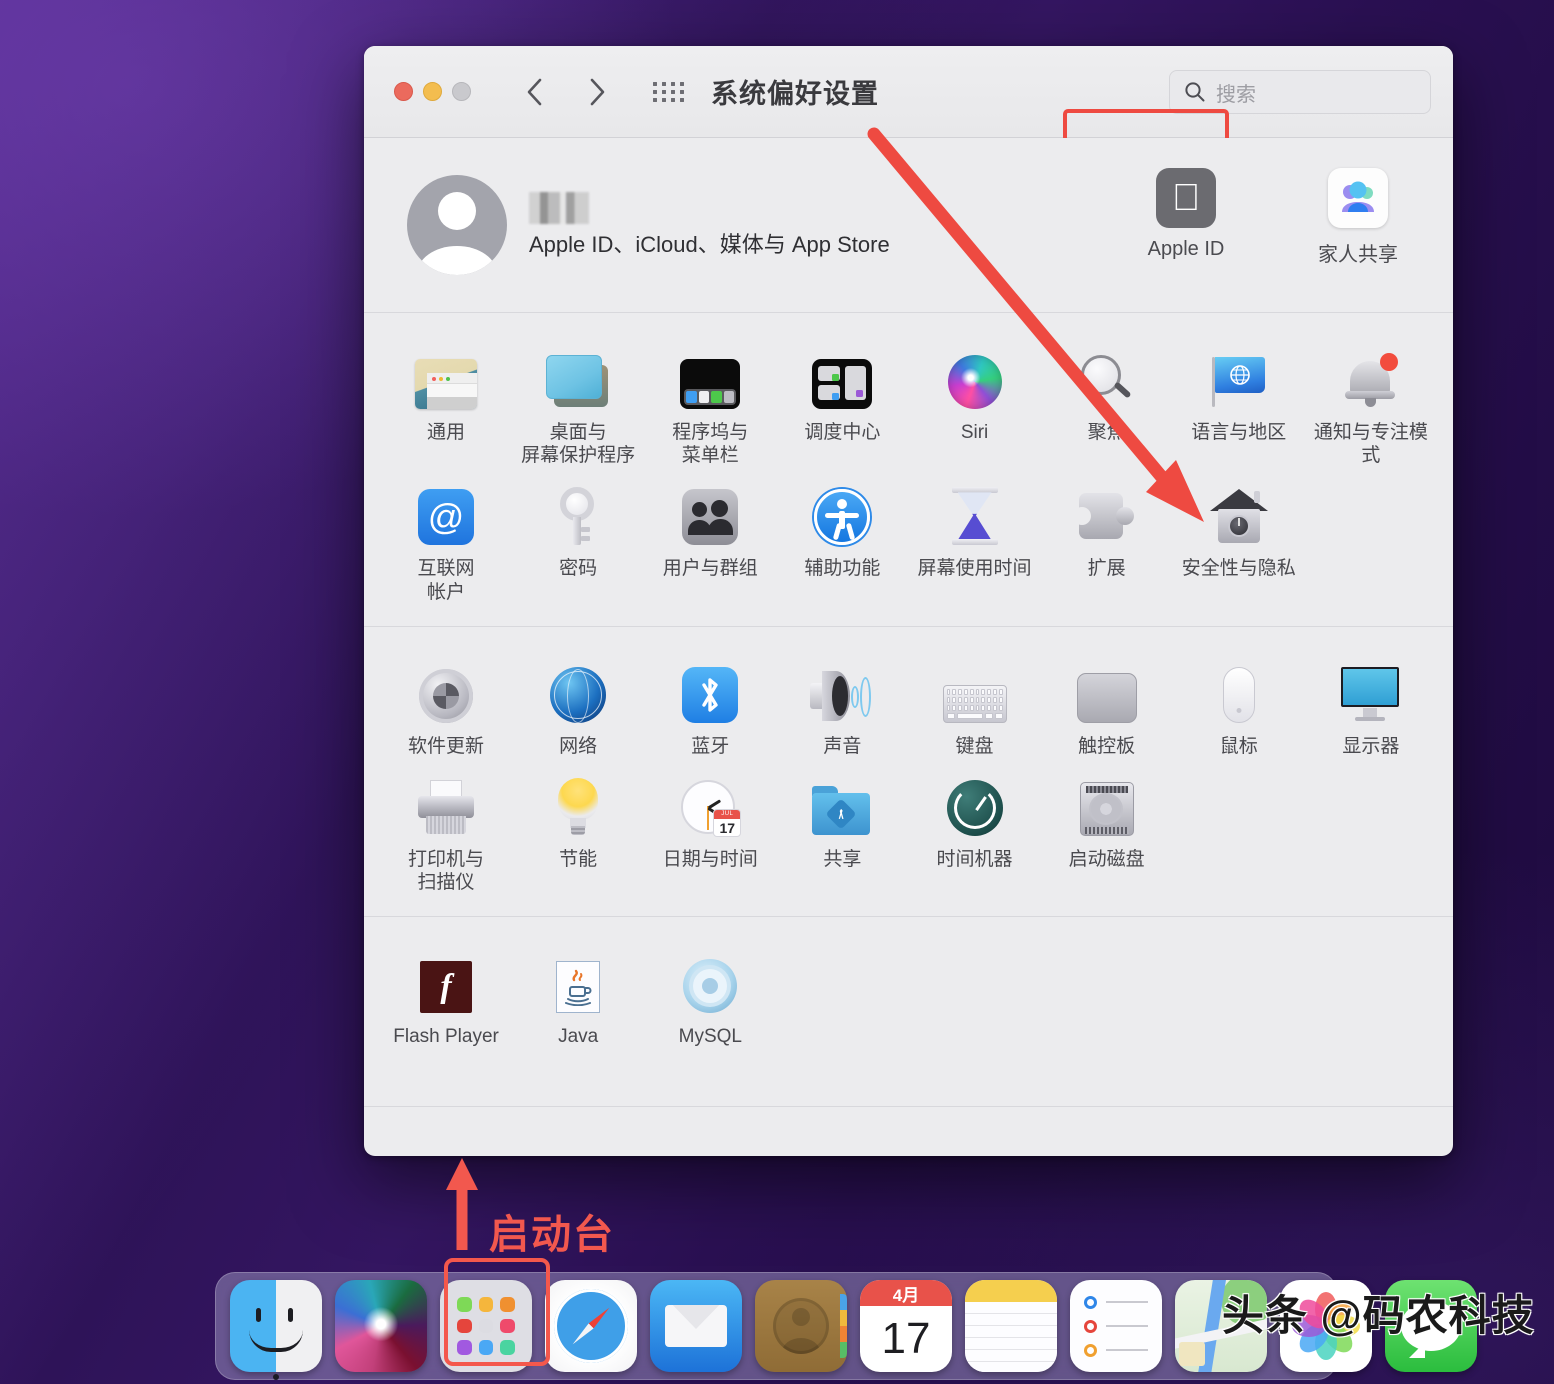  I want to click on siri-dock-icon, so click(381, 1326).